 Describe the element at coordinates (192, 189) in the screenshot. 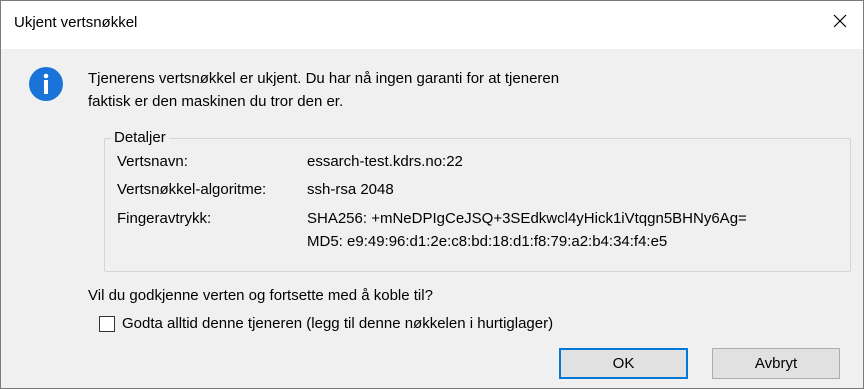

I see `algorithm-label: Vertsnøkkel-algoritme:` at that location.